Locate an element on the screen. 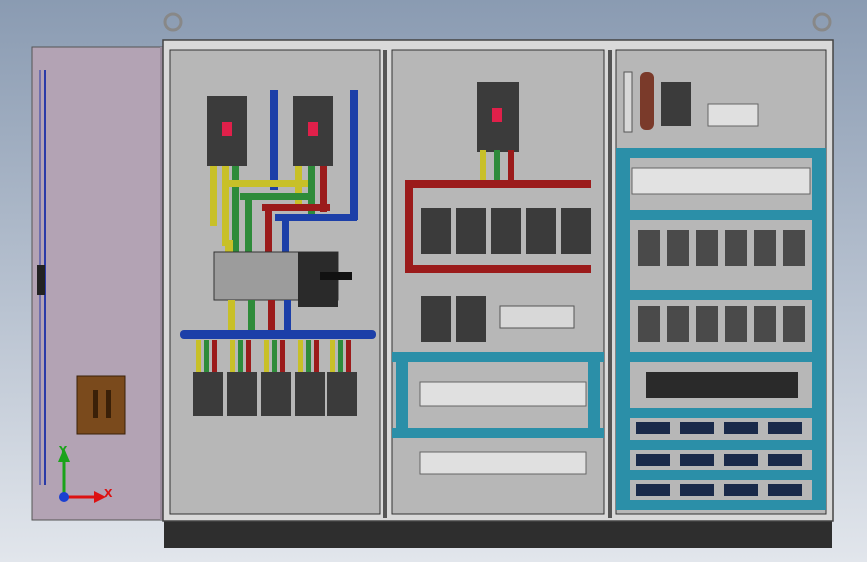  z-axis-origin is located at coordinates (64, 497).